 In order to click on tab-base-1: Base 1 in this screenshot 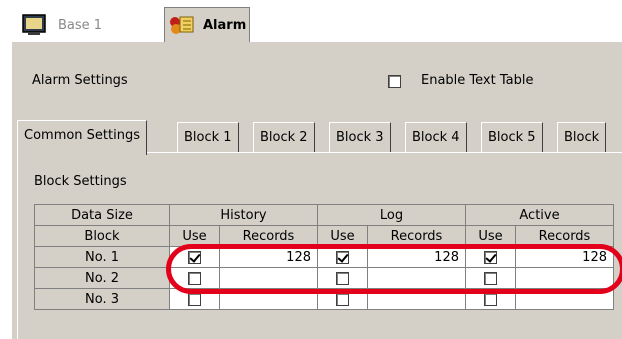, I will do `click(91, 25)`.